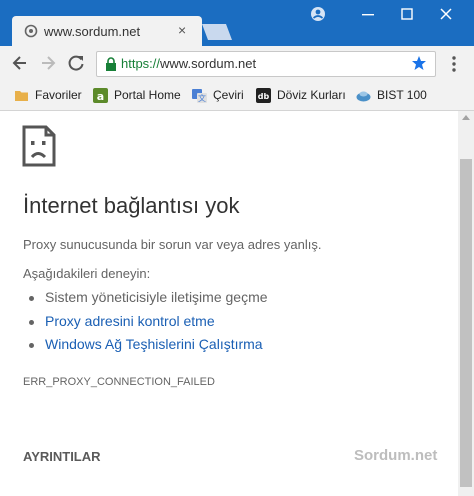 Image resolution: width=474 pixels, height=496 pixels. I want to click on portal-home-icon: a, so click(100, 95).